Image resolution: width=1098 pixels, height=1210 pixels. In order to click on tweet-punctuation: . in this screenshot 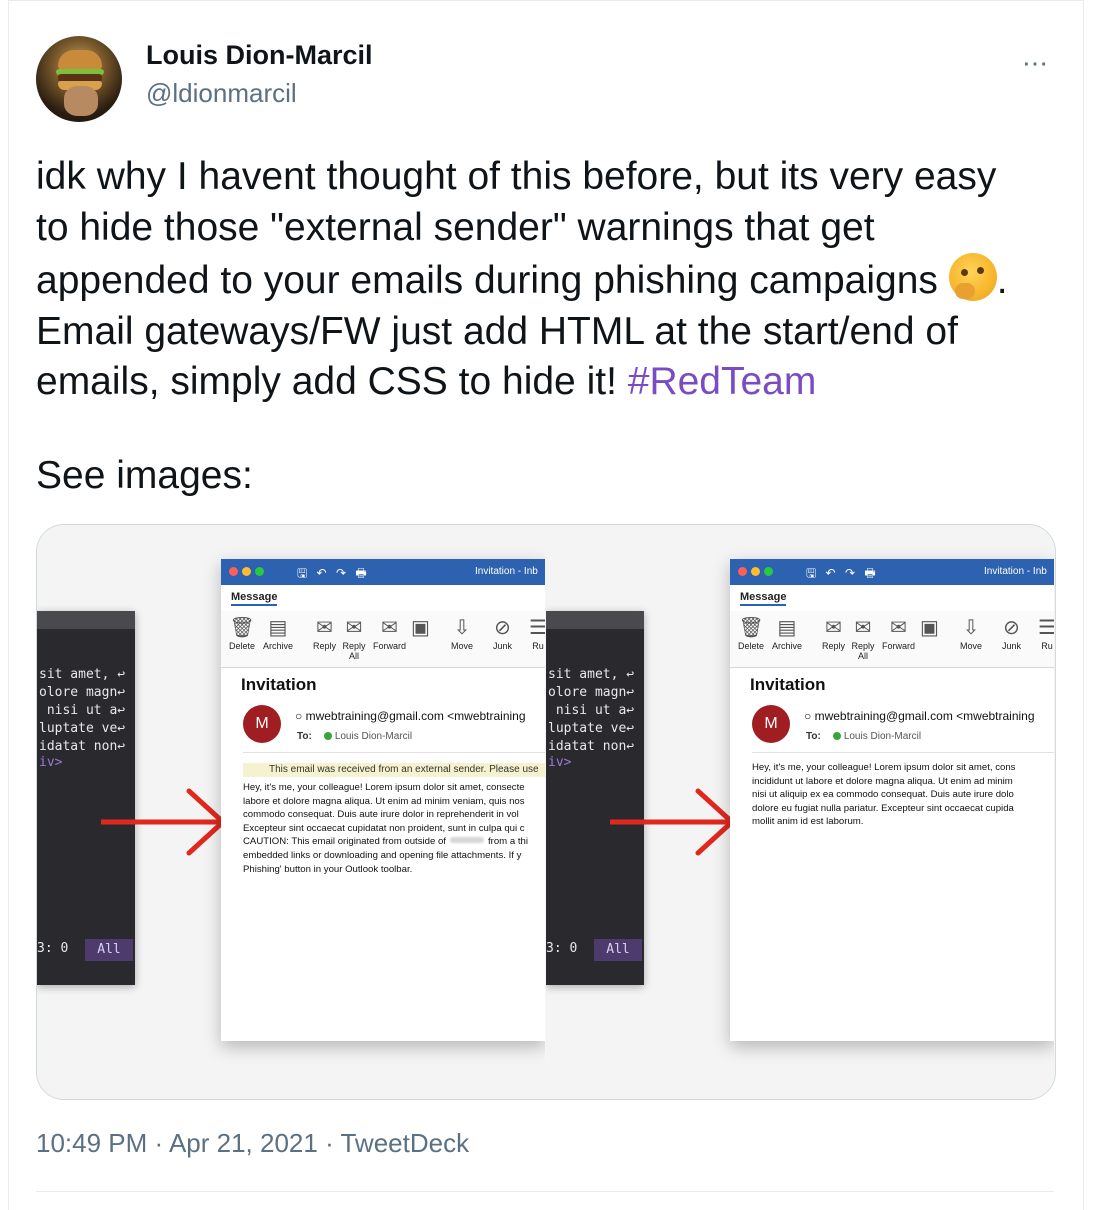, I will do `click(1002, 280)`.